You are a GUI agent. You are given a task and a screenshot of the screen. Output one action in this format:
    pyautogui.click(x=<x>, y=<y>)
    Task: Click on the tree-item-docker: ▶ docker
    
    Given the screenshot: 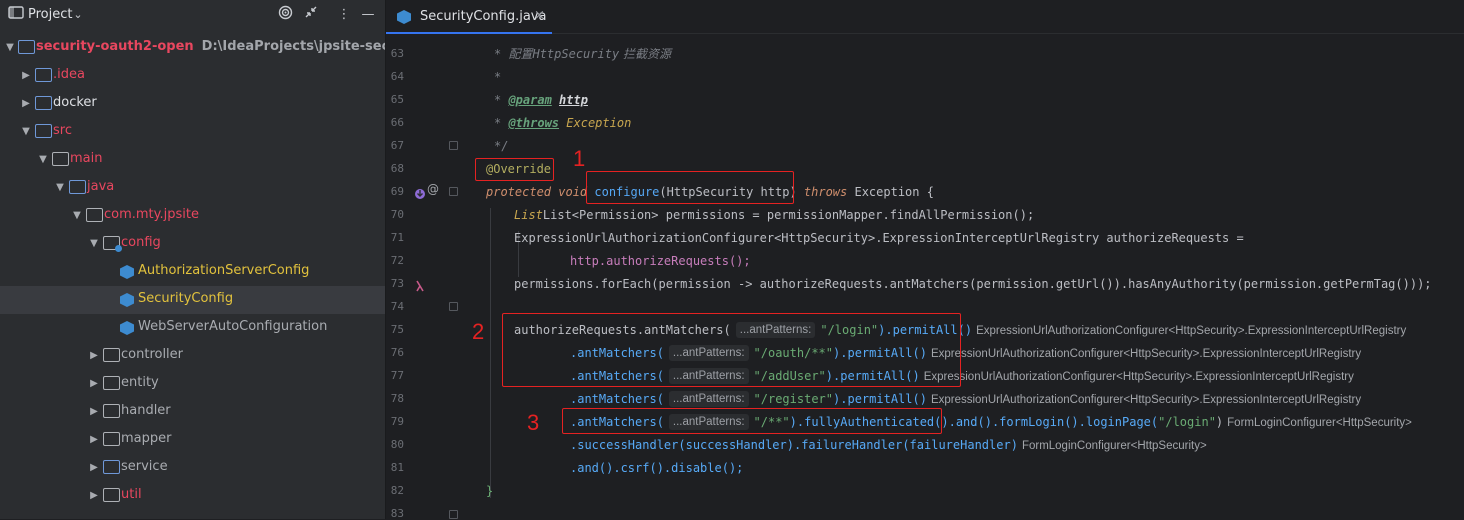 What is the action you would take?
    pyautogui.click(x=192, y=104)
    